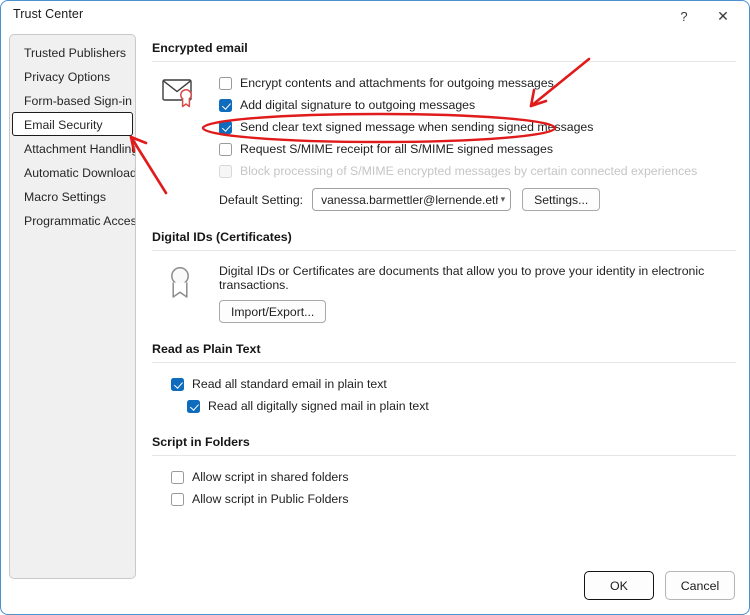  What do you see at coordinates (225, 105) in the screenshot?
I see `checkbox-add-digital-signature` at bounding box center [225, 105].